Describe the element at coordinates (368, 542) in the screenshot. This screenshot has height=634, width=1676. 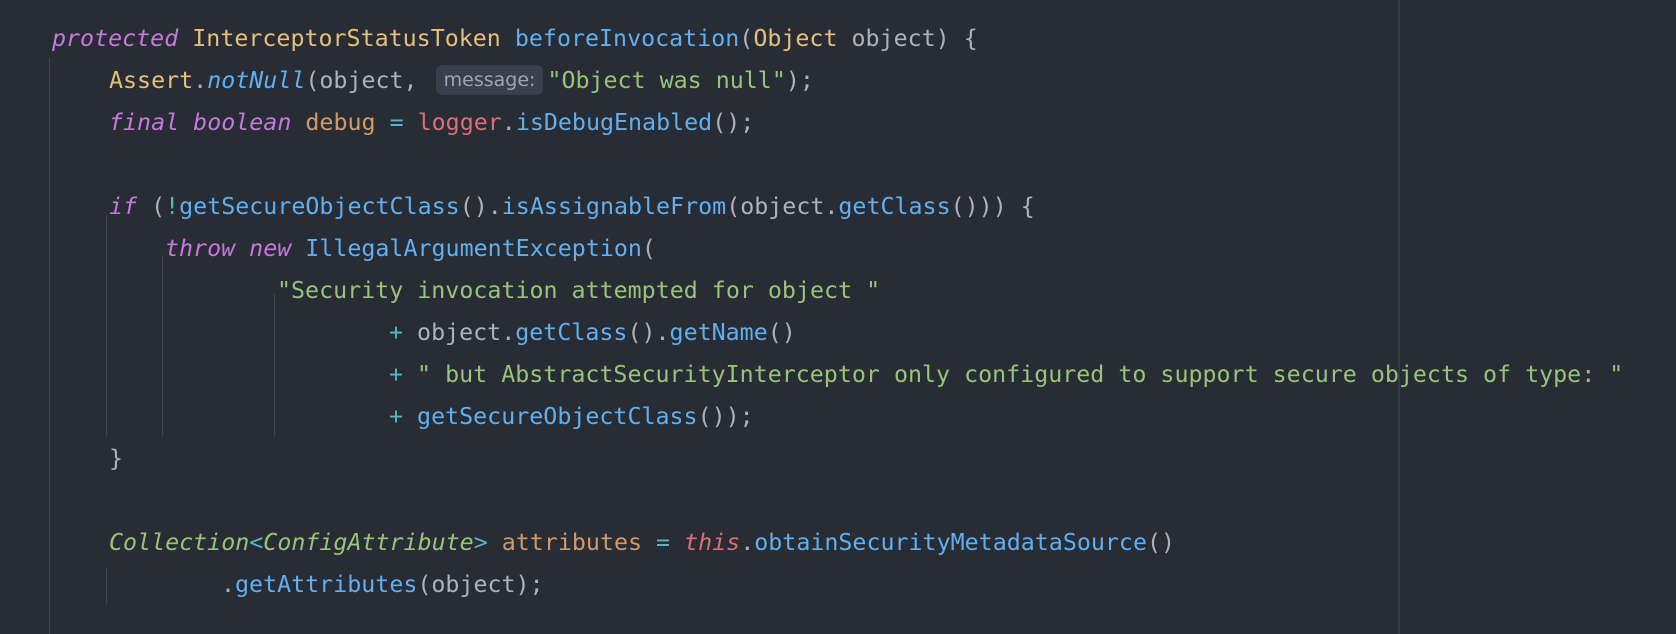
I see `type-configattribute: ConfigAttribute` at that location.